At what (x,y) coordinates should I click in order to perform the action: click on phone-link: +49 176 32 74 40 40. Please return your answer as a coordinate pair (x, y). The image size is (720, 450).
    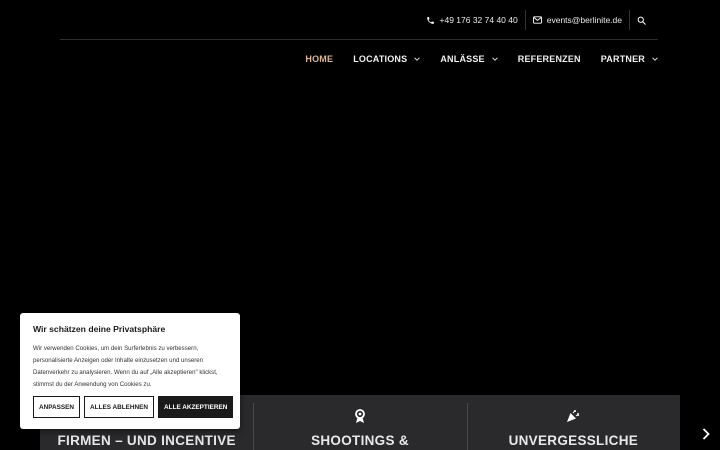
    Looking at the image, I should click on (472, 20).